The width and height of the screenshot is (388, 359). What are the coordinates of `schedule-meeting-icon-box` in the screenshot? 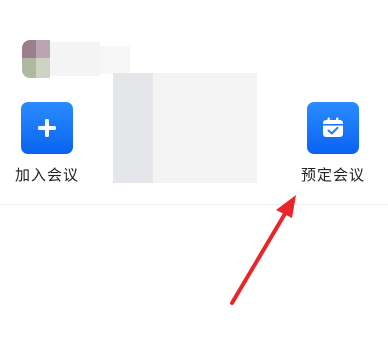 It's located at (333, 128).